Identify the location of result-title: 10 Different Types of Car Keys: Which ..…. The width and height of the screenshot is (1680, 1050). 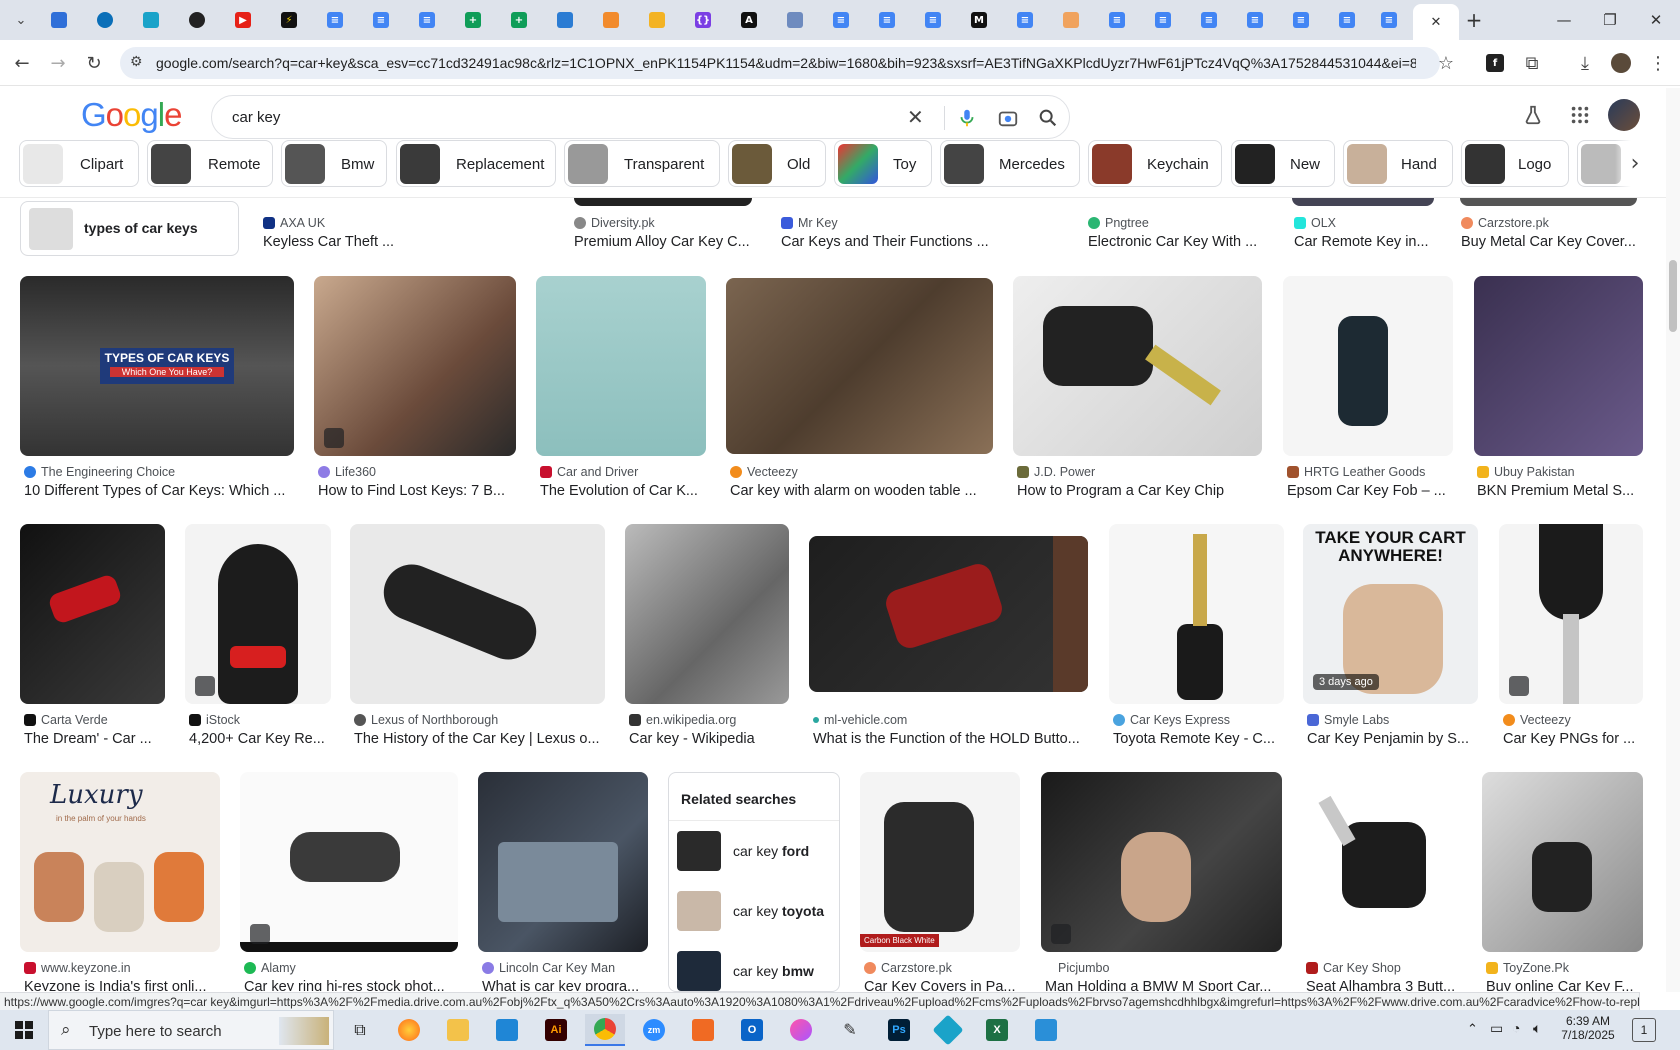
(159, 491).